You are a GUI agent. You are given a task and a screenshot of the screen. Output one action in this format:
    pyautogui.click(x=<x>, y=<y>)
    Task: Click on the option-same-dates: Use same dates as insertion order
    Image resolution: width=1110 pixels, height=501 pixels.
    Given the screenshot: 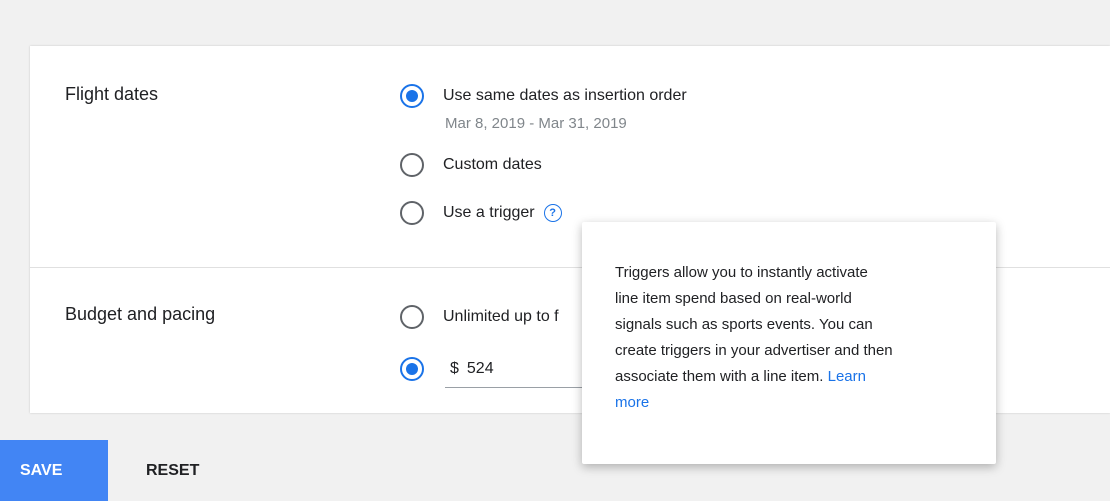 What is the action you would take?
    pyautogui.click(x=543, y=96)
    